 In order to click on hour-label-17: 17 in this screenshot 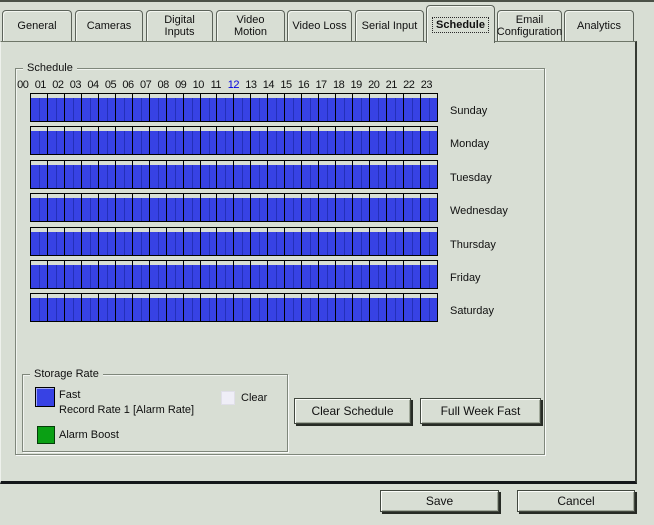, I will do `click(321, 85)`.